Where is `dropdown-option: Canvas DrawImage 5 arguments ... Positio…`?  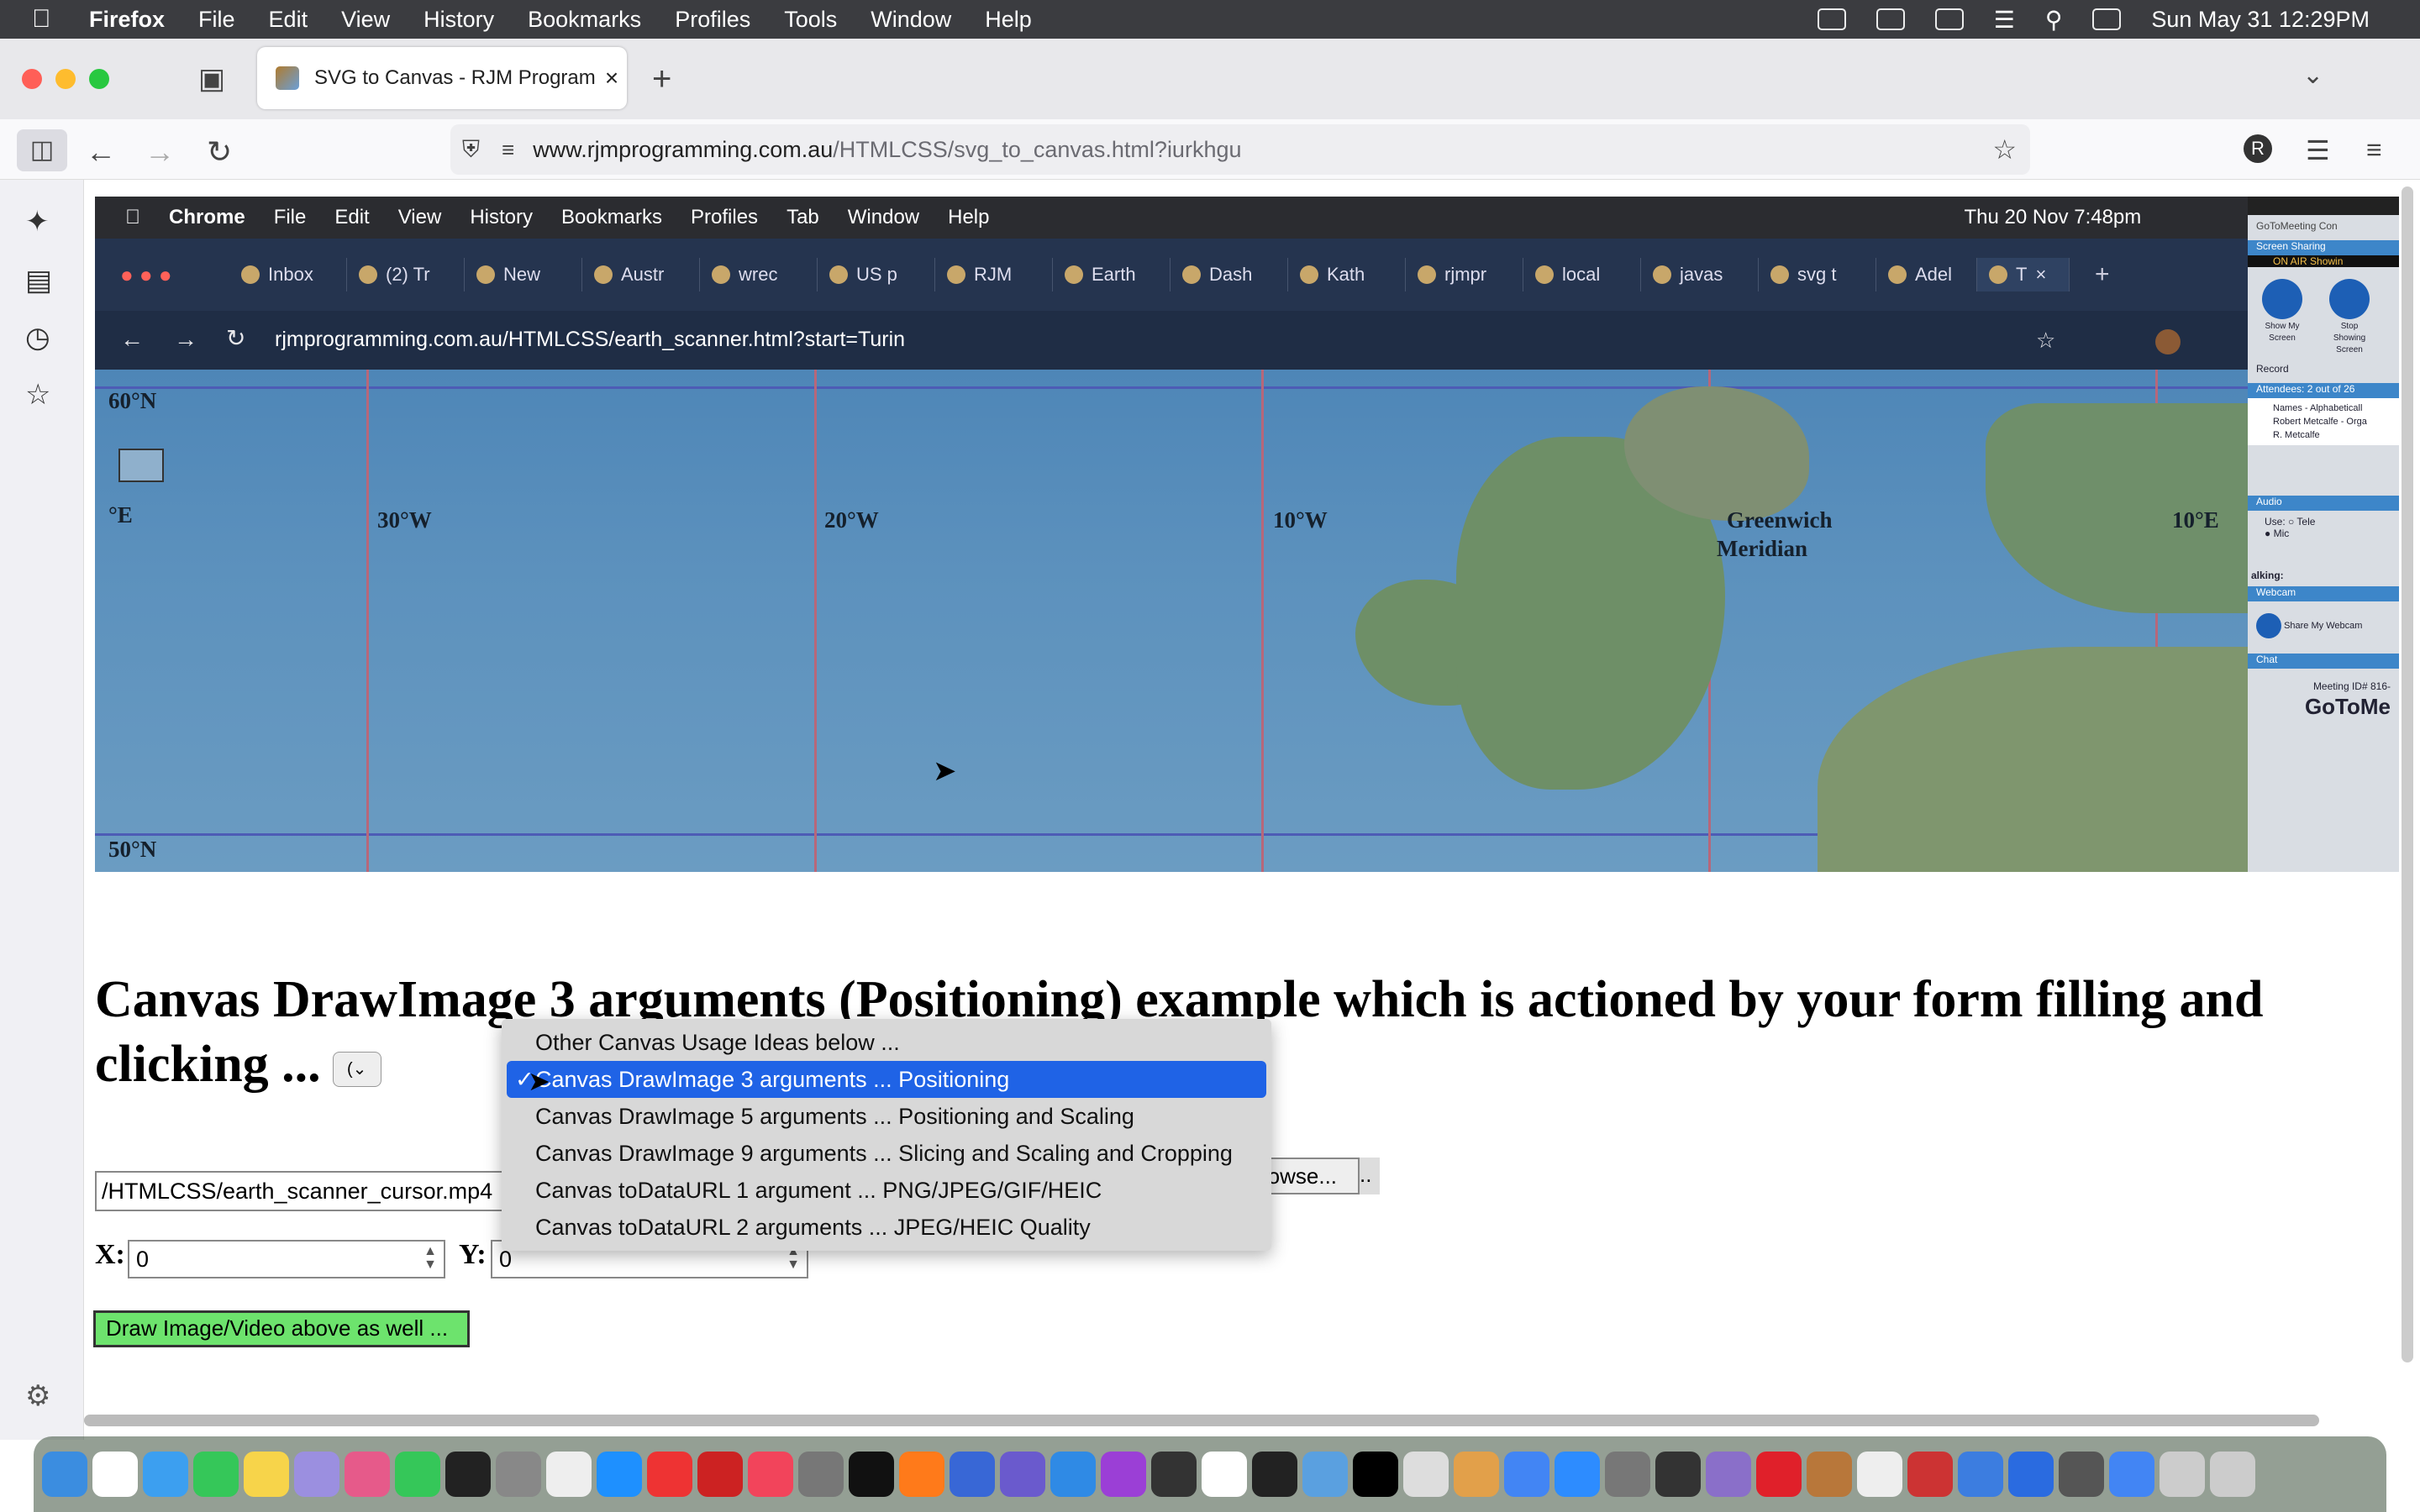 dropdown-option: Canvas DrawImage 5 arguments ... Positio… is located at coordinates (886, 1116).